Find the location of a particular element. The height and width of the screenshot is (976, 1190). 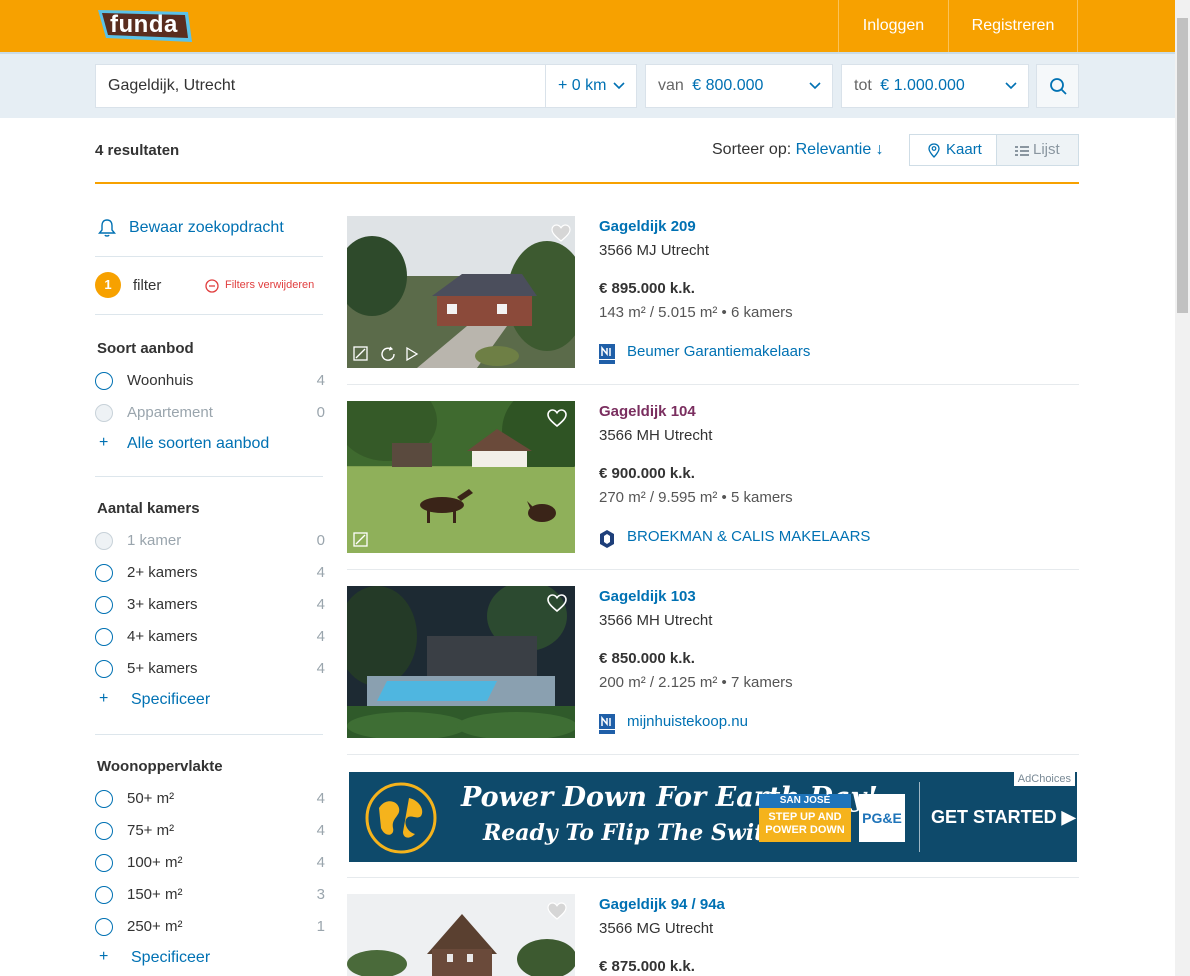

section-title-rooms: Aantal kamers is located at coordinates (148, 508).